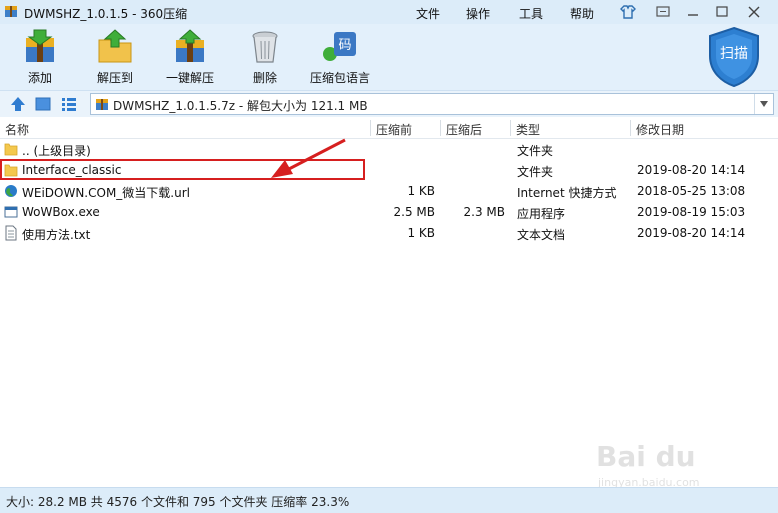 Image resolution: width=778 pixels, height=513 pixels. What do you see at coordinates (240, 106) in the screenshot?
I see `address-path-text: DWMSHZ_1.0.1.5.7z - 解包大小为 121.1 MB` at bounding box center [240, 106].